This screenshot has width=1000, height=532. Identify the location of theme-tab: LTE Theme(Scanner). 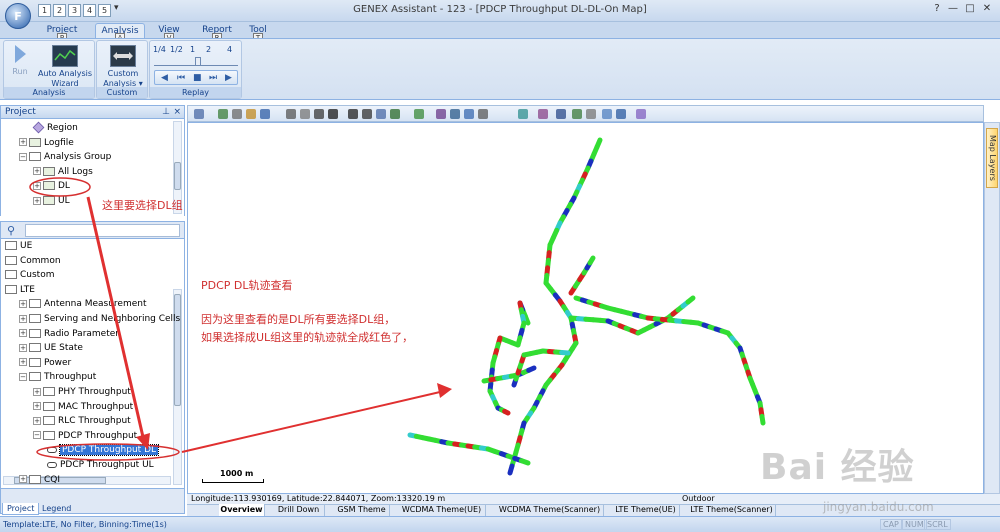
(732, 510).